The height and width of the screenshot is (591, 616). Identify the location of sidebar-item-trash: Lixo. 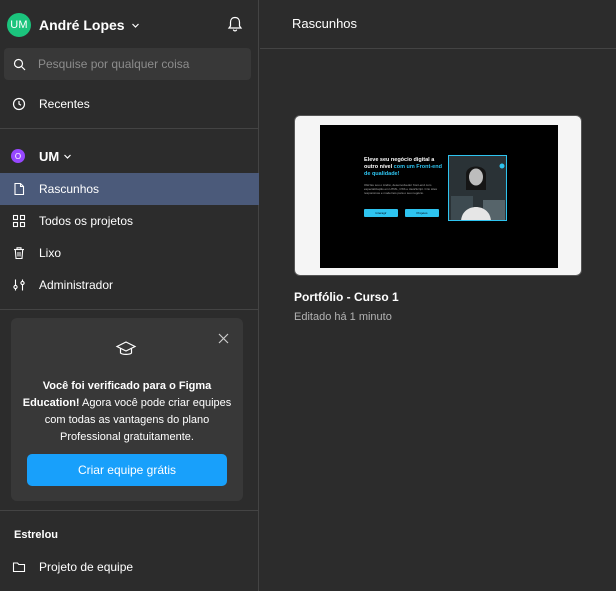
(129, 253).